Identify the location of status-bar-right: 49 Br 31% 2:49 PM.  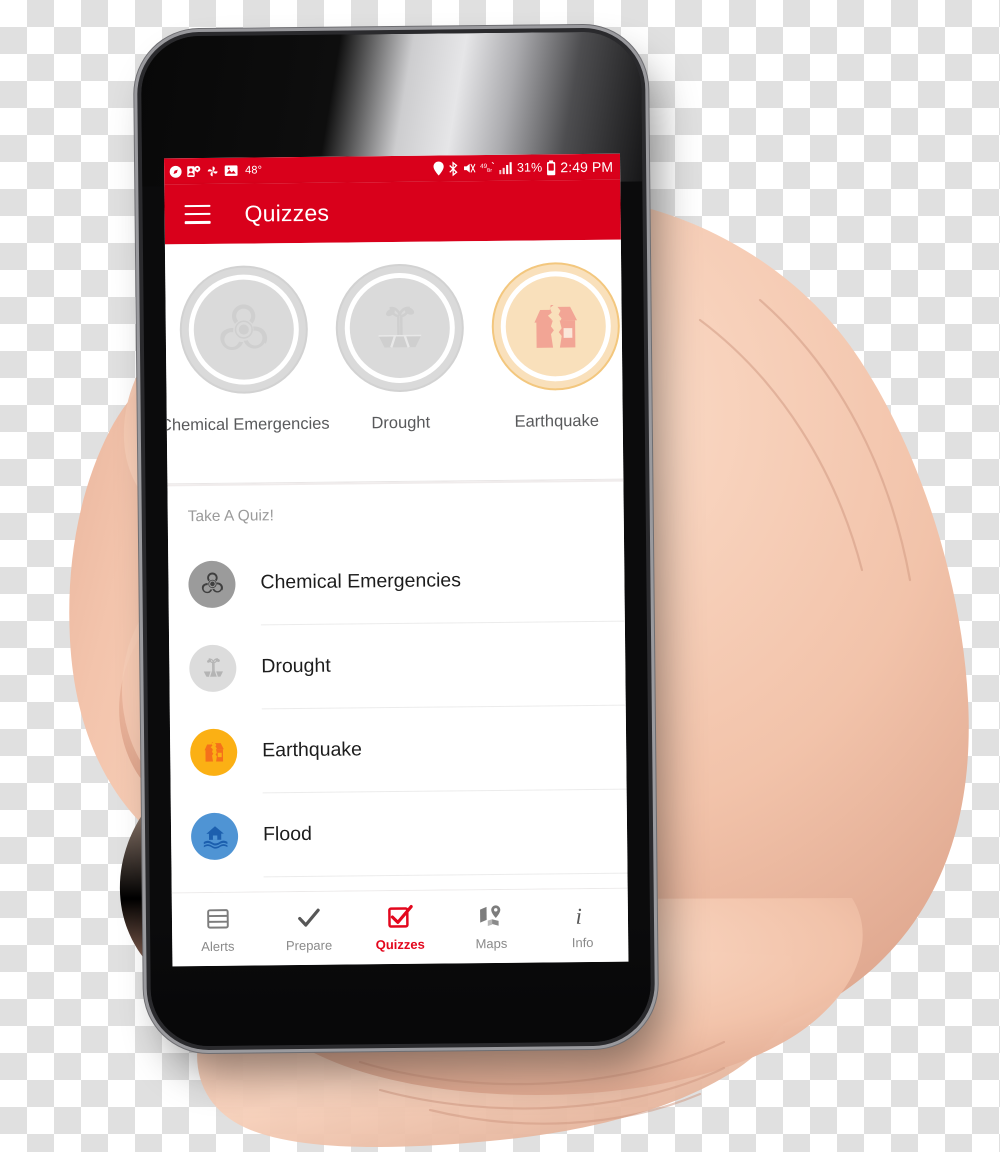
(523, 168).